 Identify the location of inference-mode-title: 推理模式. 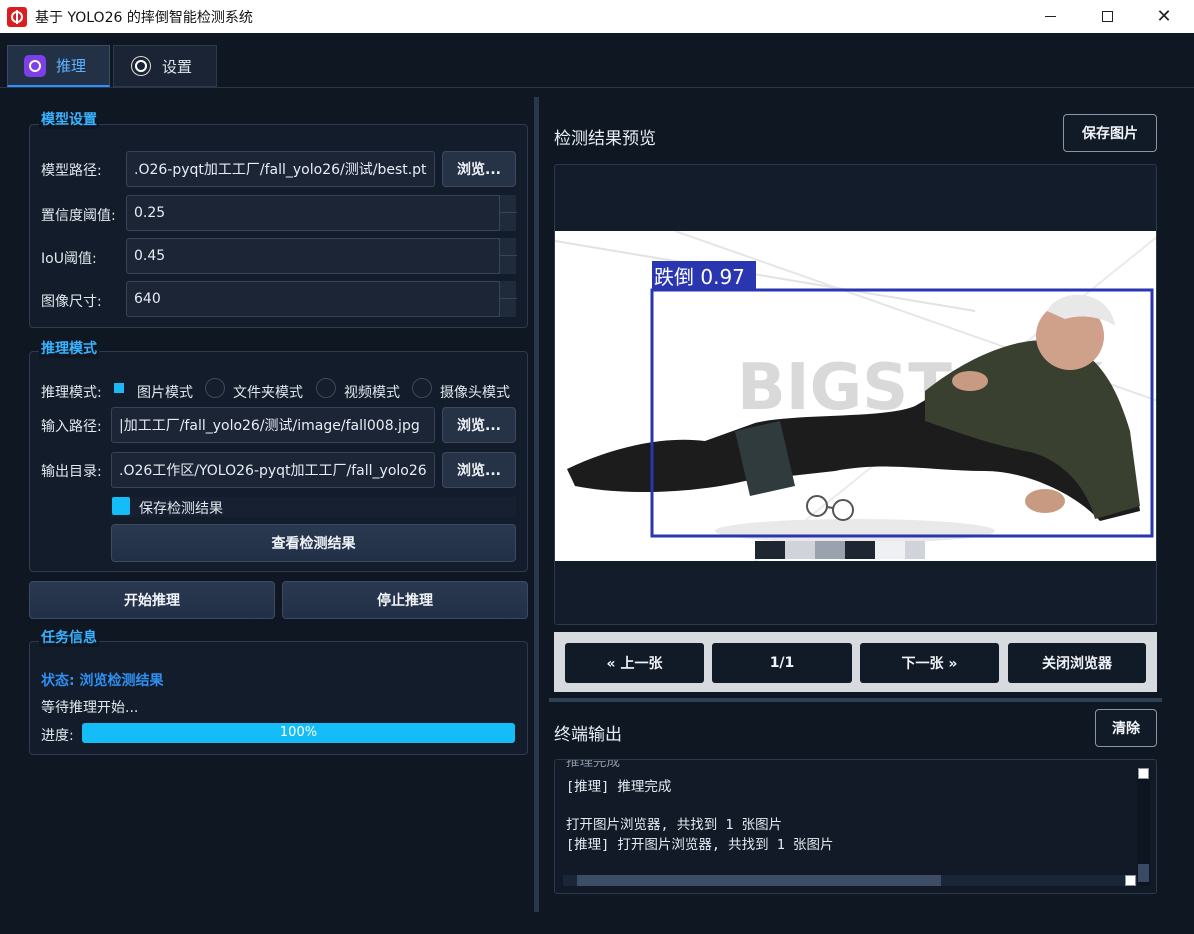
(69, 348).